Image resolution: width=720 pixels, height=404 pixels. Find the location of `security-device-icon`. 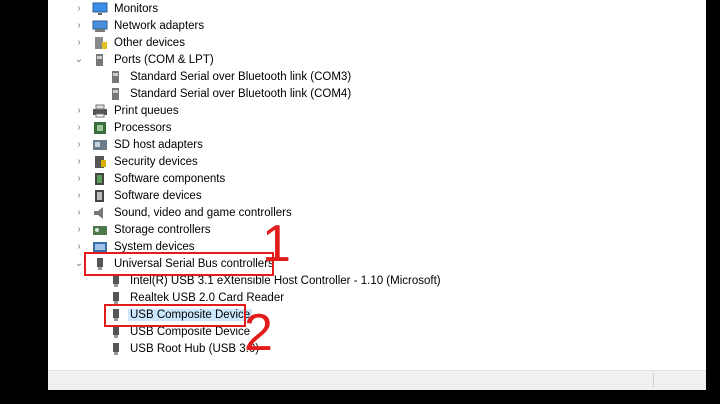

security-device-icon is located at coordinates (100, 162).